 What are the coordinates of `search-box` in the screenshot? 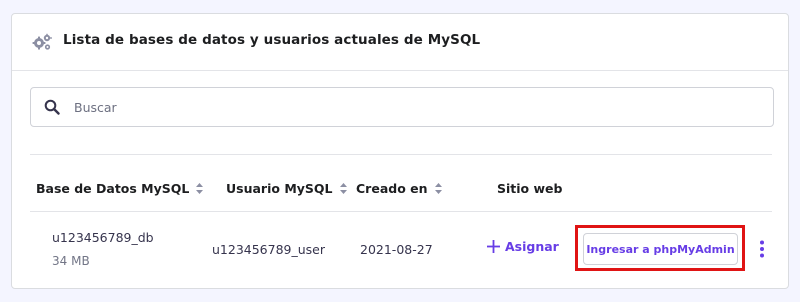 It's located at (402, 107).